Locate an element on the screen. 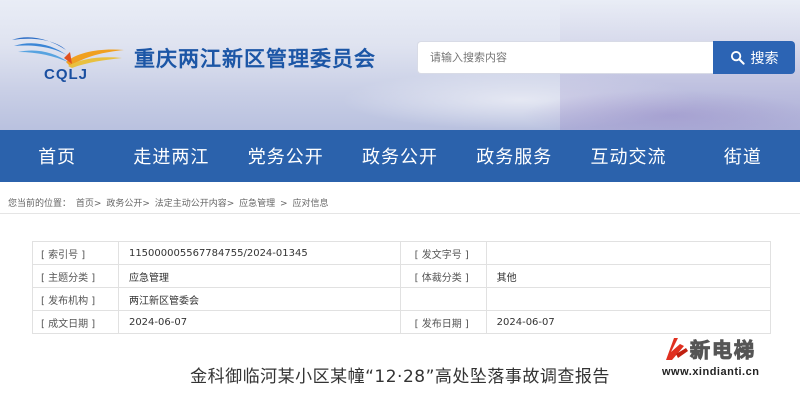 The image size is (800, 394). search-box is located at coordinates (565, 57).